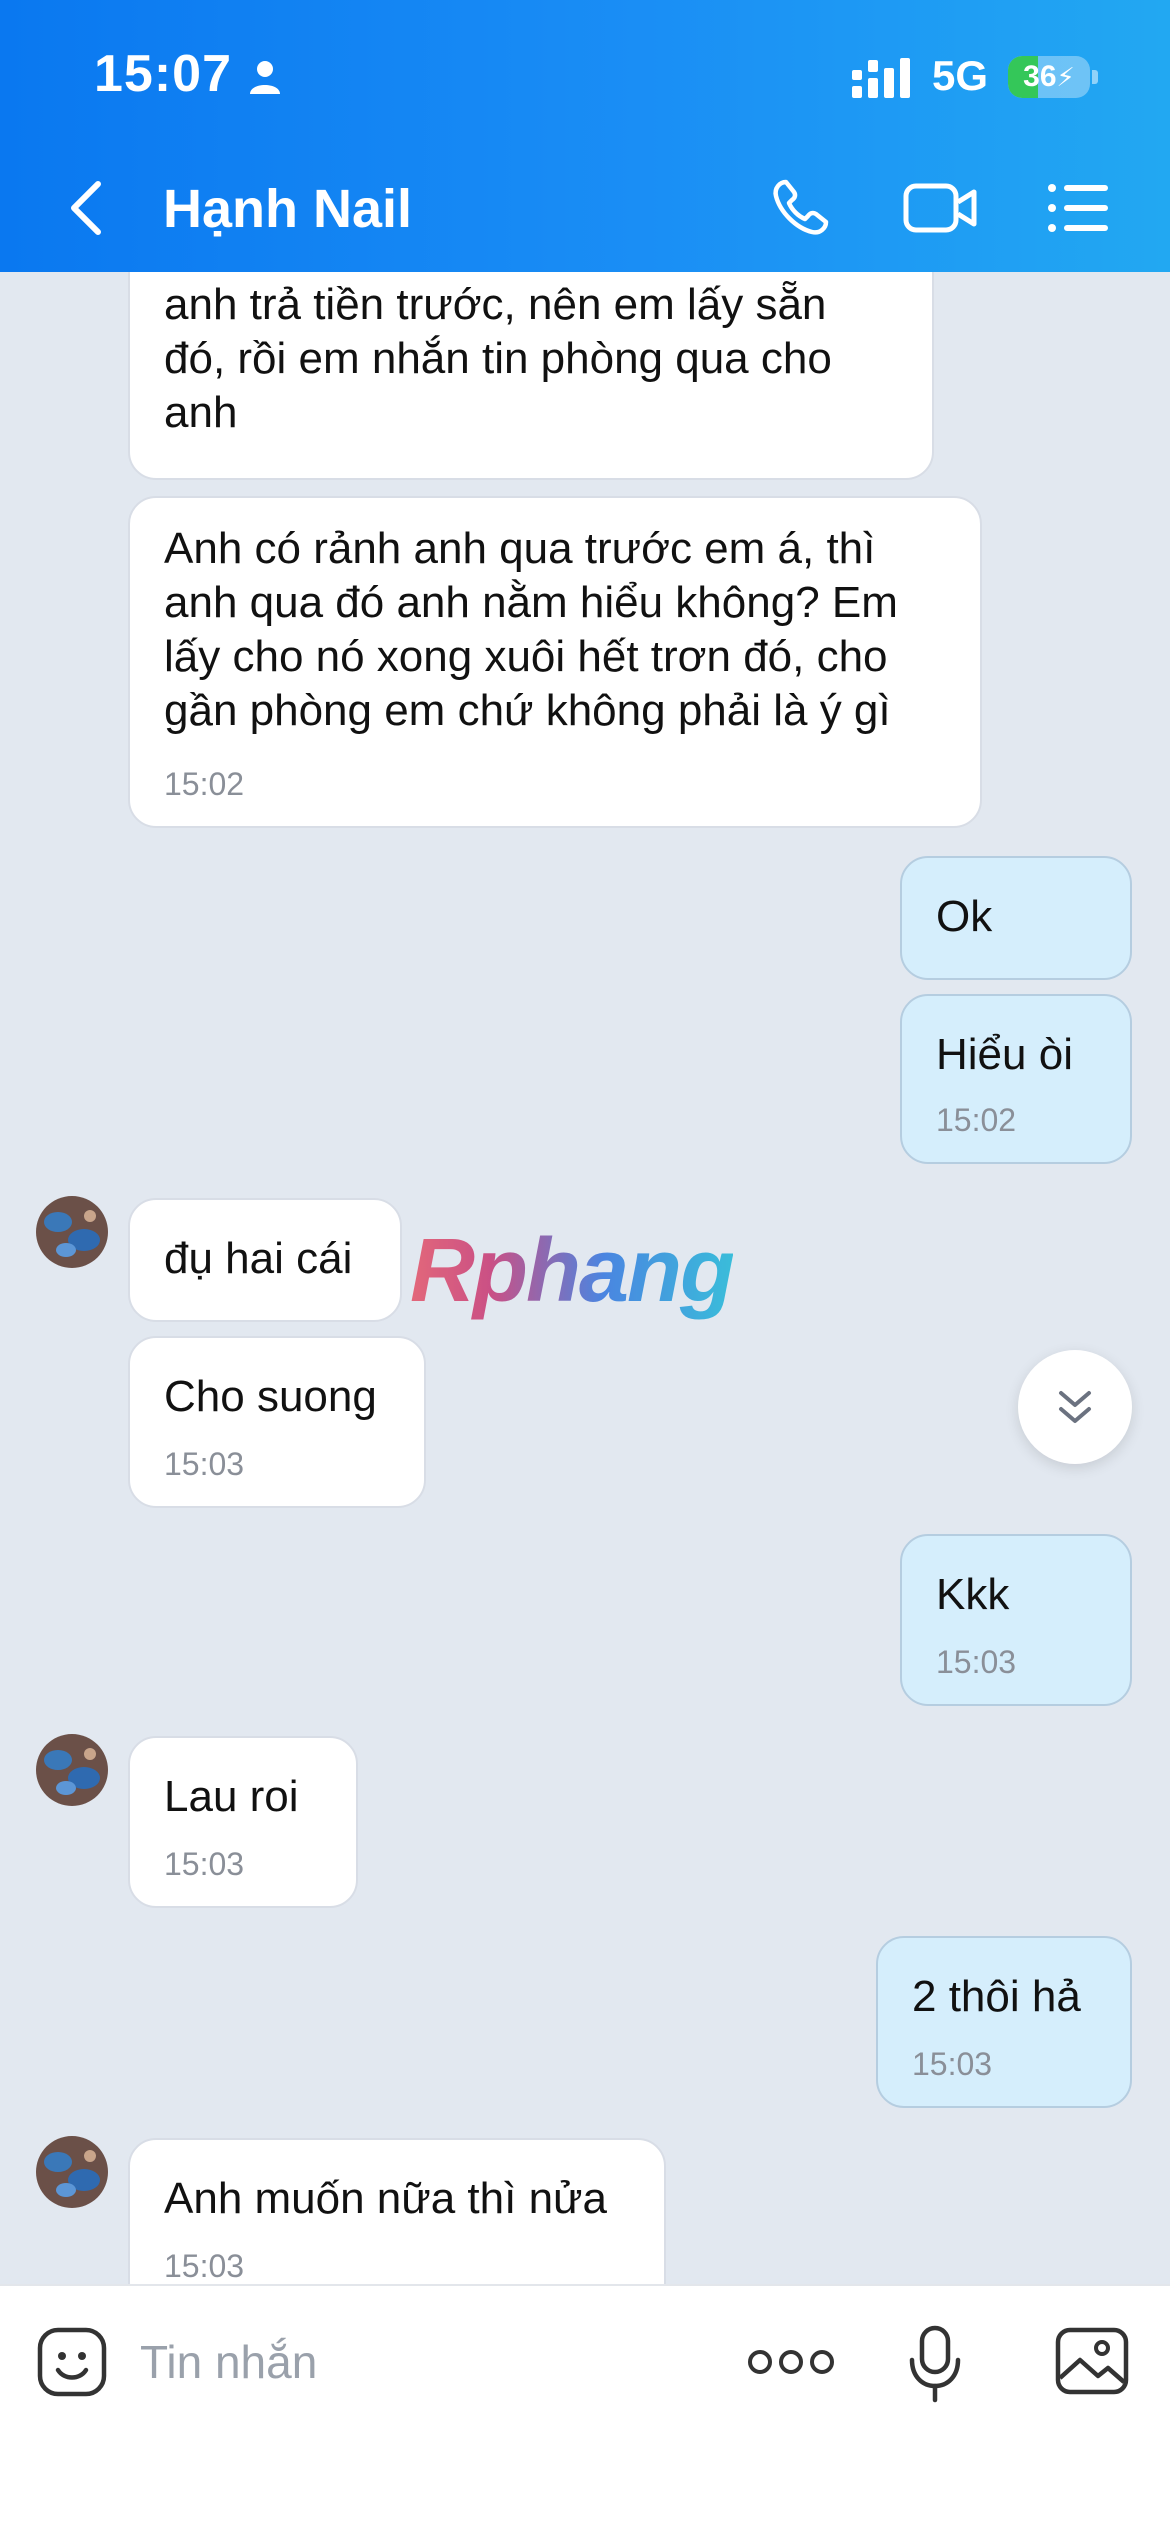 The width and height of the screenshot is (1170, 2532). I want to click on battery-tip, so click(1095, 77).